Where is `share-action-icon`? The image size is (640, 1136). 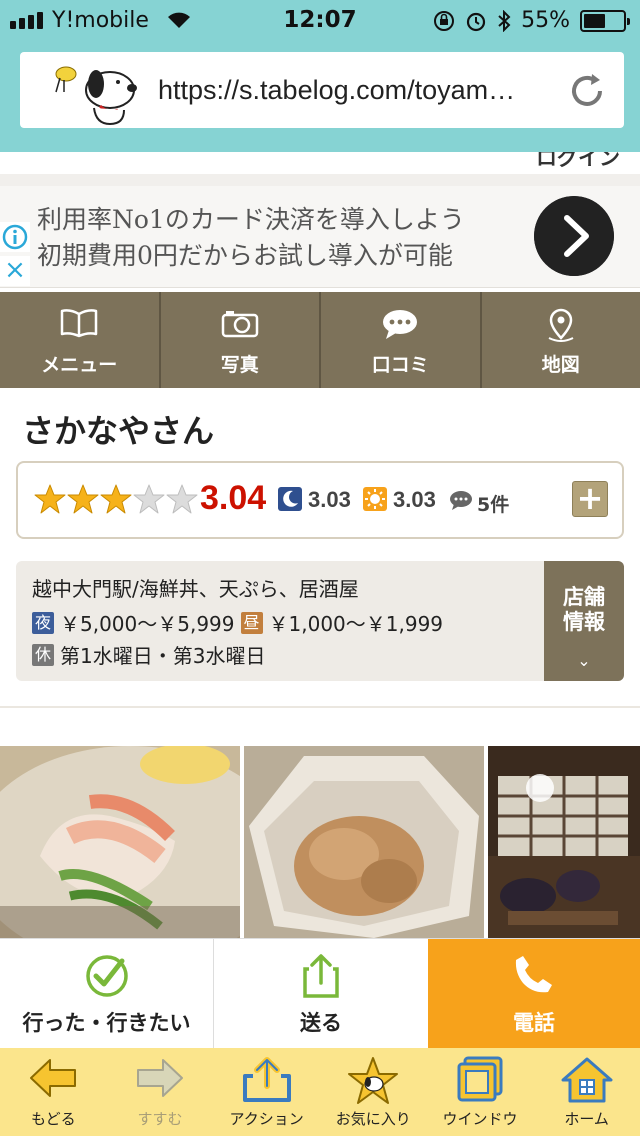 share-action-icon is located at coordinates (266, 1079).